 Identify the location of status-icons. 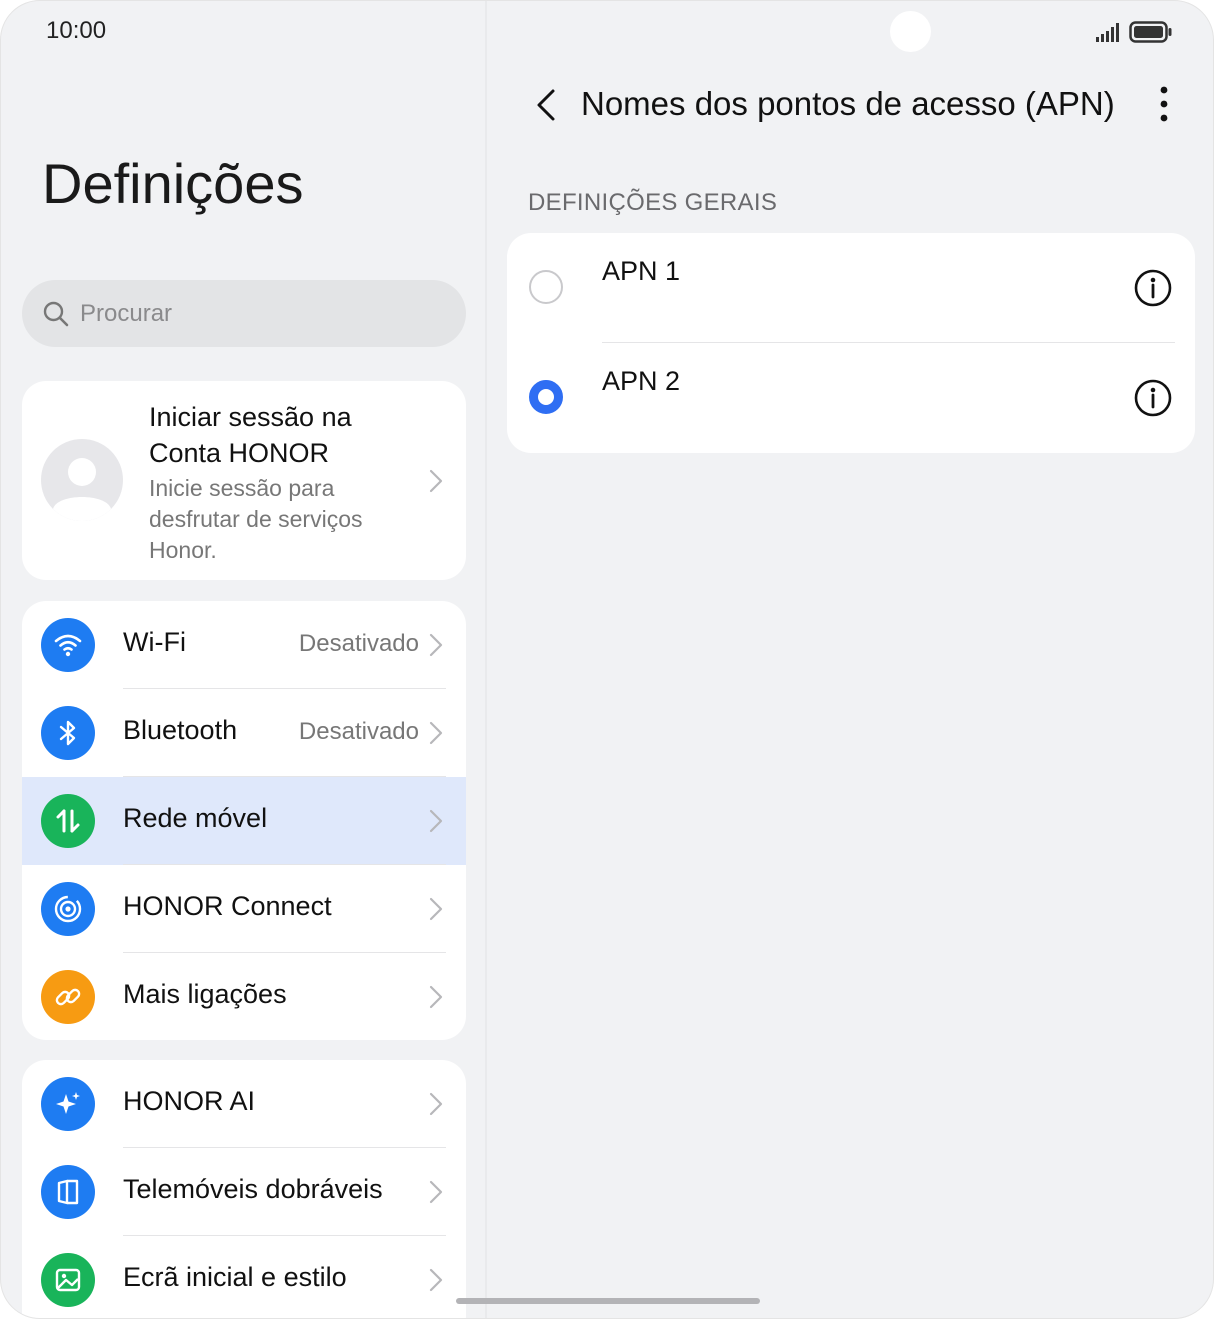
(1134, 32).